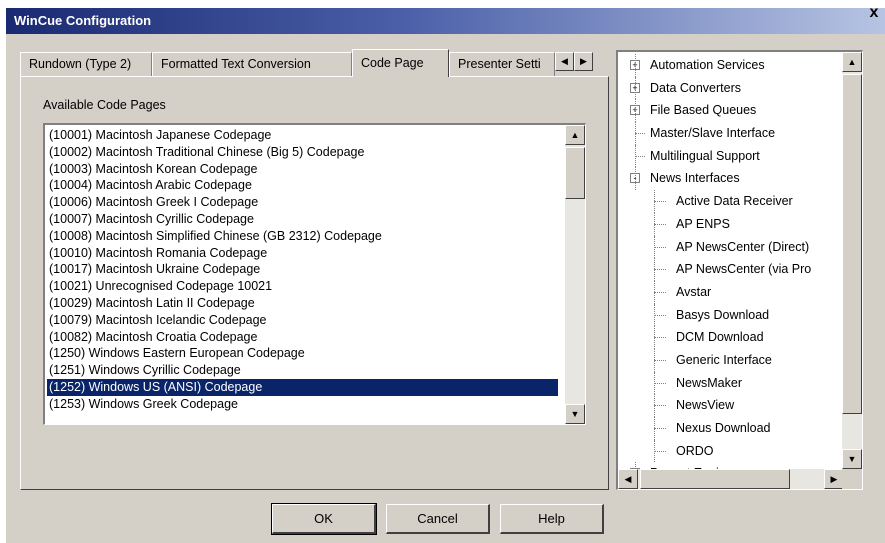  I want to click on available-code-pages-label: Available Code Pages, so click(104, 105).